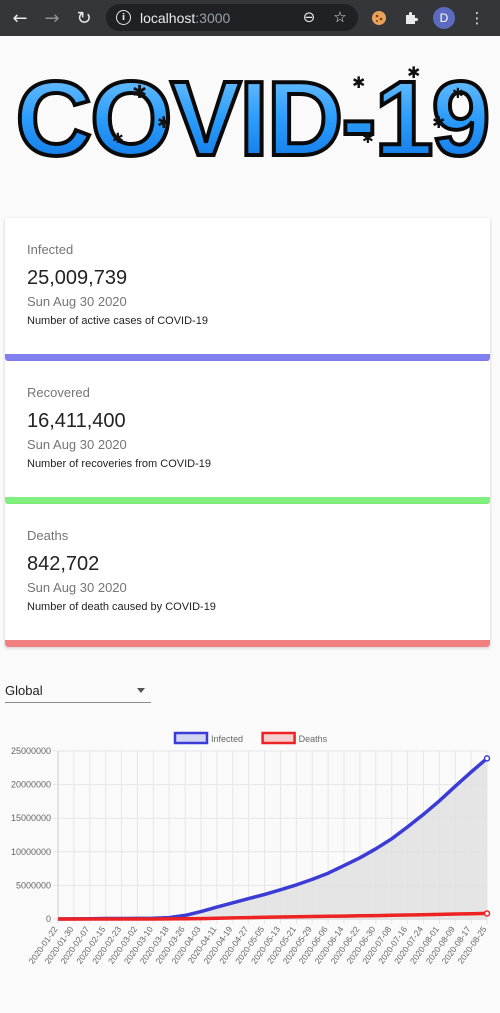  What do you see at coordinates (191, 738) in the screenshot?
I see `legend-swatch-infected` at bounding box center [191, 738].